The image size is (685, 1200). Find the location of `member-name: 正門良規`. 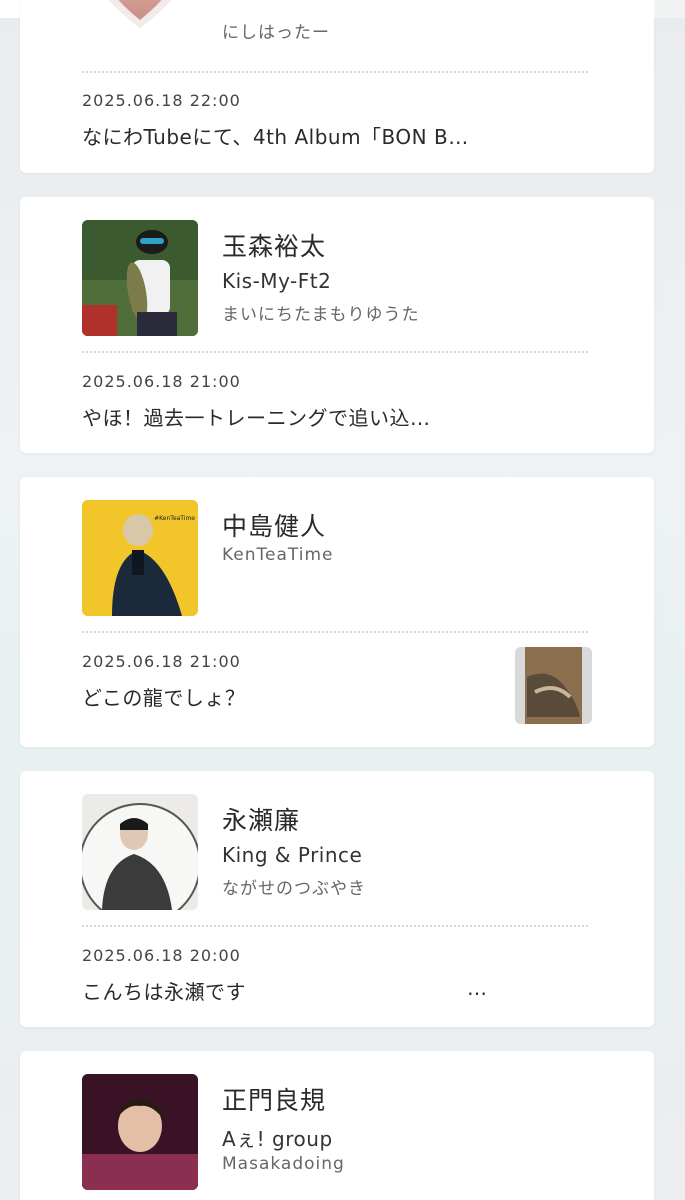

member-name: 正門良規 is located at coordinates (274, 1100).